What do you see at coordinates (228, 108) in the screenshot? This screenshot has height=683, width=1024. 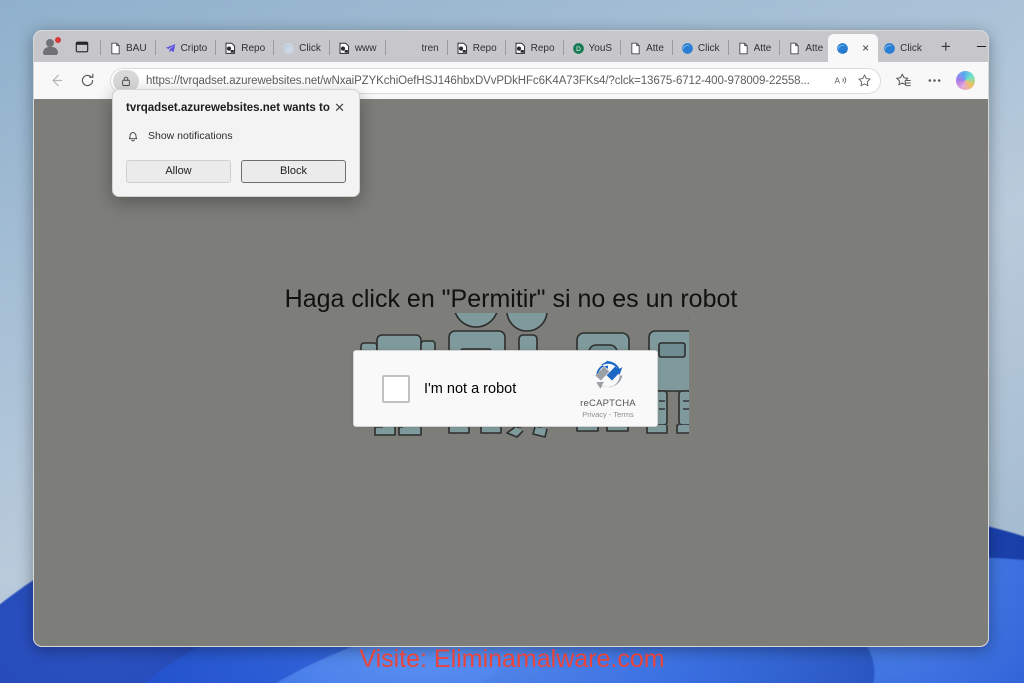 I see `permission-dialog-title: tvrqadset.azurewebsites.net wants to` at bounding box center [228, 108].